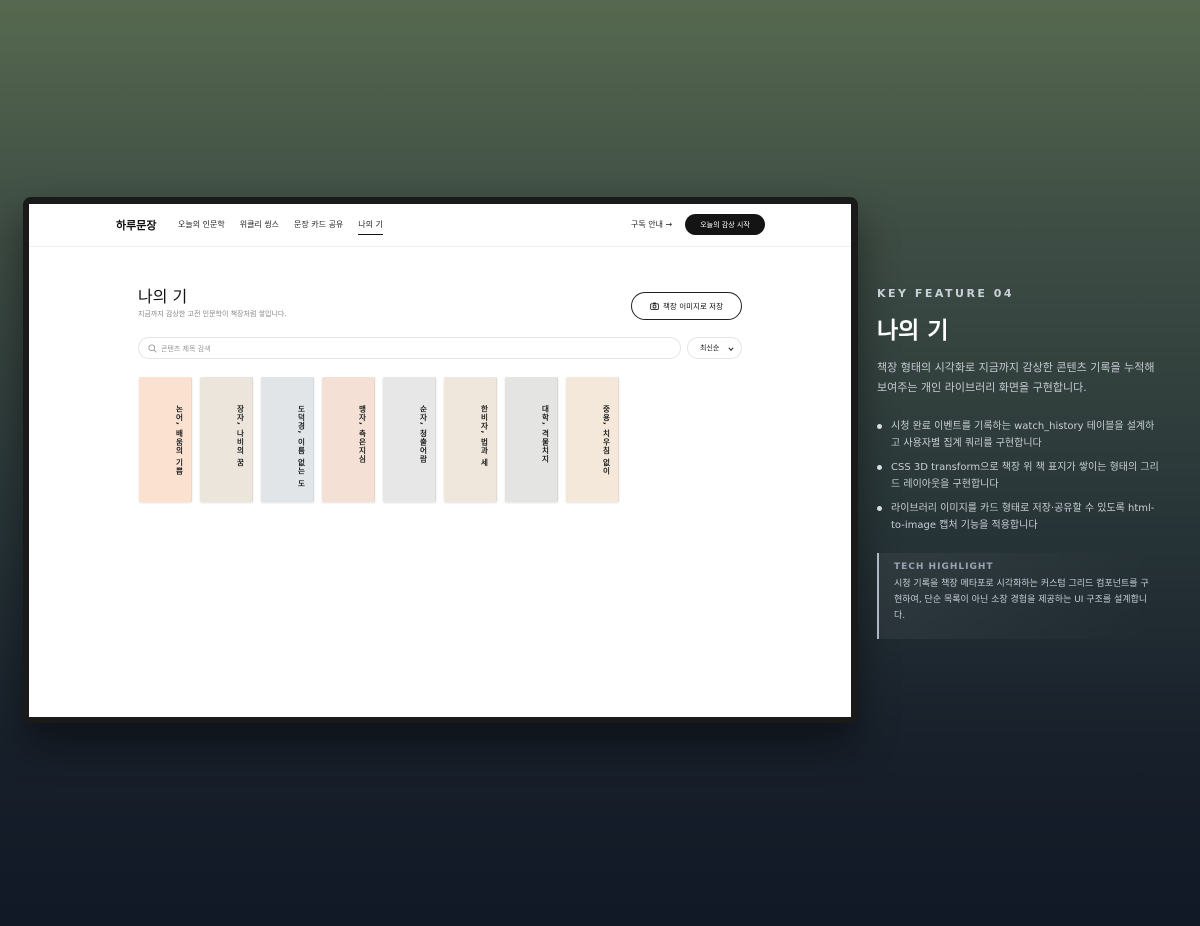 This screenshot has height=926, width=1200. I want to click on sort-value: 최신순, so click(710, 348).